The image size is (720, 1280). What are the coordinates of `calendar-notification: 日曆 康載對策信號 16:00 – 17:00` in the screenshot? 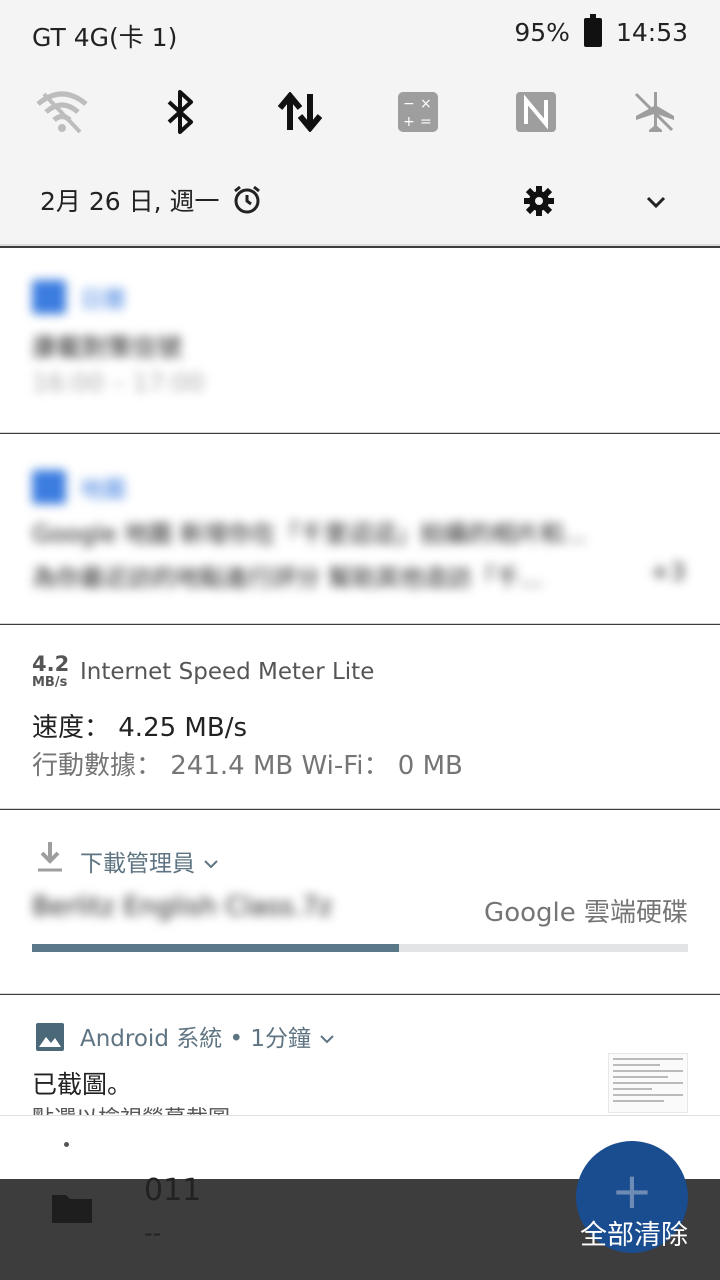 It's located at (360, 340).